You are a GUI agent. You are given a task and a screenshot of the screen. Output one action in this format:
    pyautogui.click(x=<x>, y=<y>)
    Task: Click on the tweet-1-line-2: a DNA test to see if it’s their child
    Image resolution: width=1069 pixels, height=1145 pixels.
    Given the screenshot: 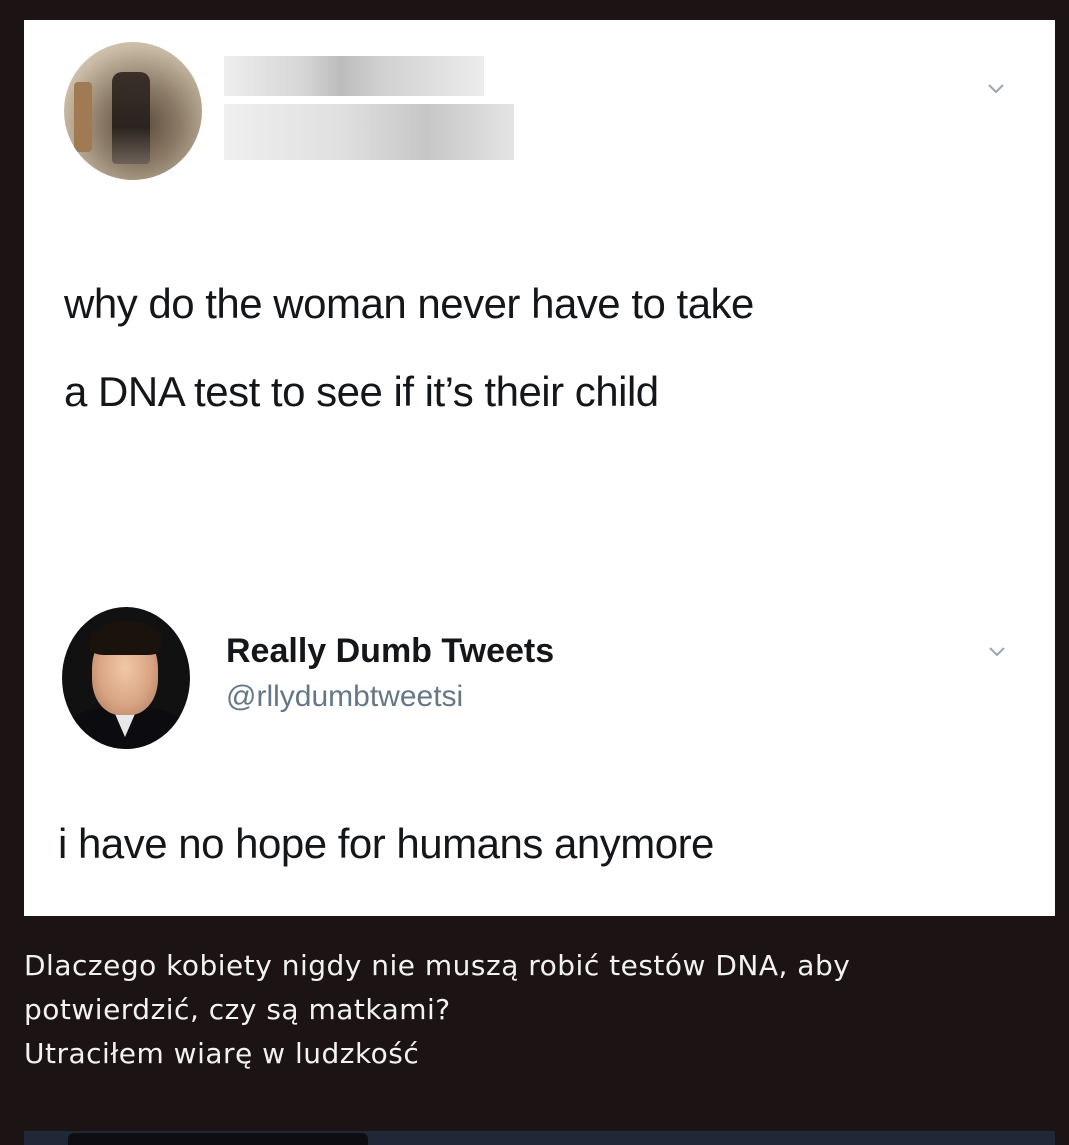 What is the action you would take?
    pyautogui.click(x=361, y=391)
    